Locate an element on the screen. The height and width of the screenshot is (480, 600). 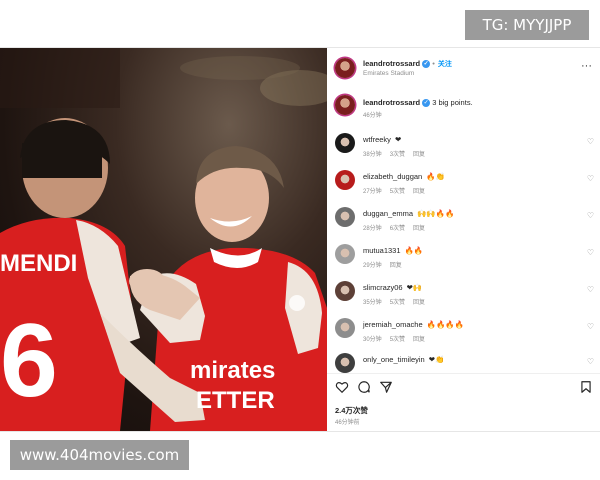
commenter-username: duggan_emma is located at coordinates (388, 213).